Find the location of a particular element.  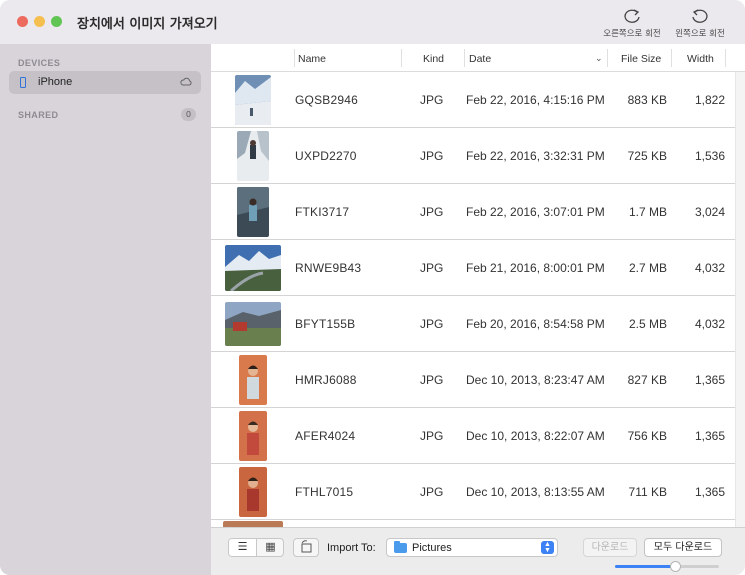

table-row is located at coordinates (473, 523).